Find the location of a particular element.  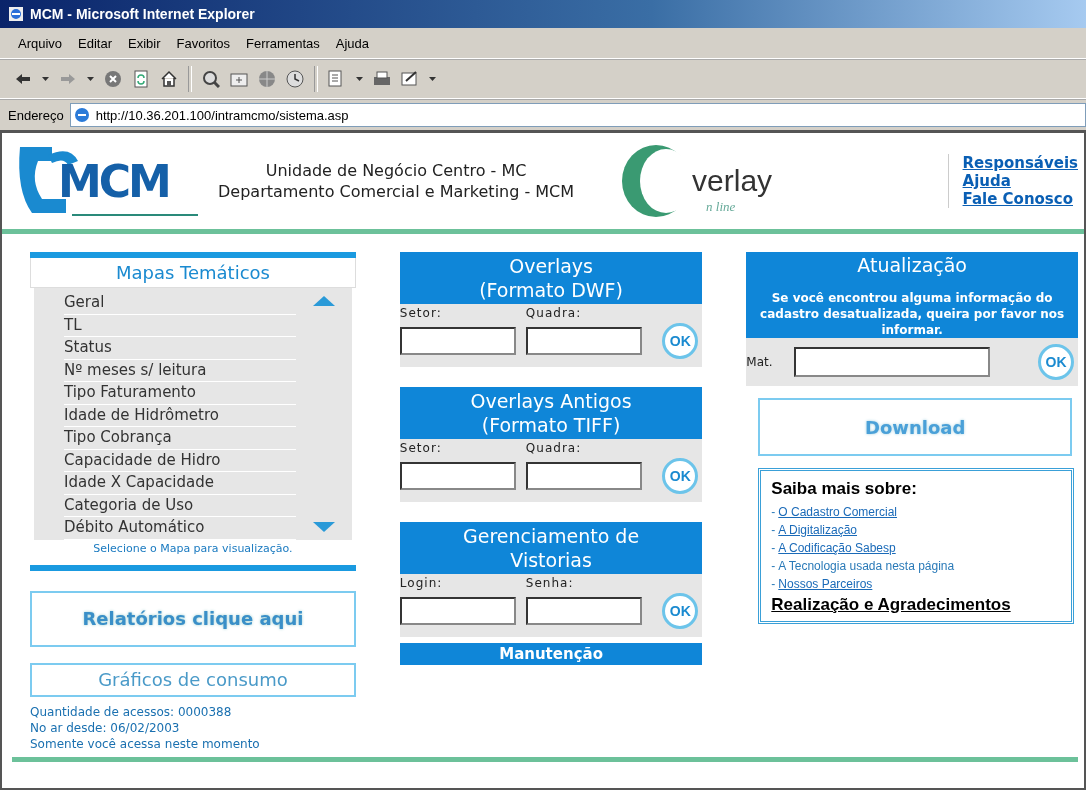

form-header: Overlays (Formato DWF) is located at coordinates (551, 278).